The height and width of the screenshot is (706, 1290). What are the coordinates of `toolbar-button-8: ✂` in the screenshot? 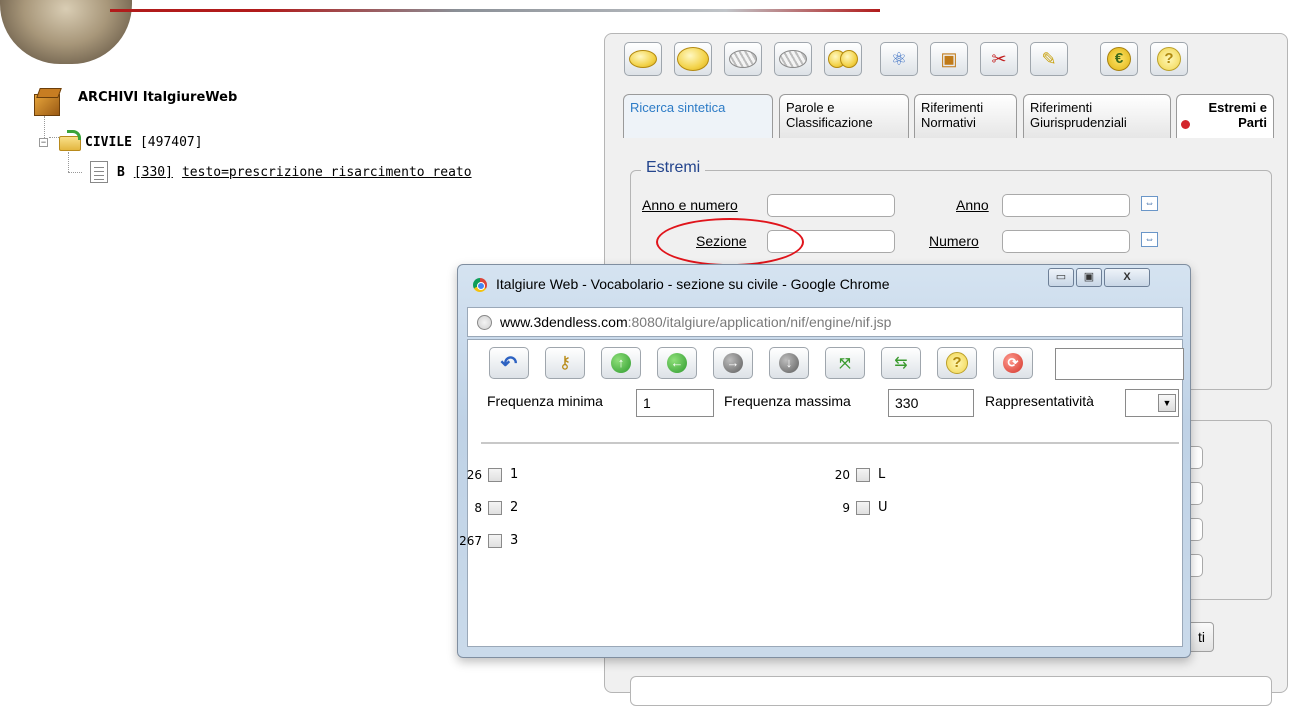 It's located at (999, 59).